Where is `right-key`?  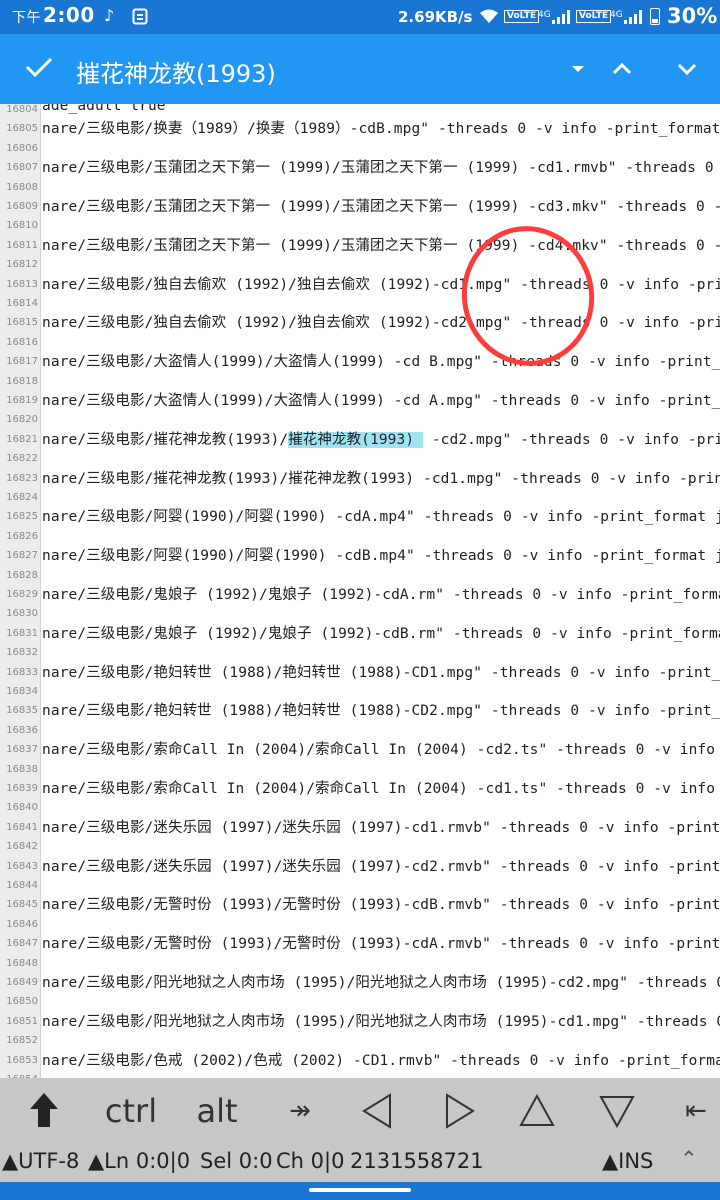
right-key is located at coordinates (460, 1111).